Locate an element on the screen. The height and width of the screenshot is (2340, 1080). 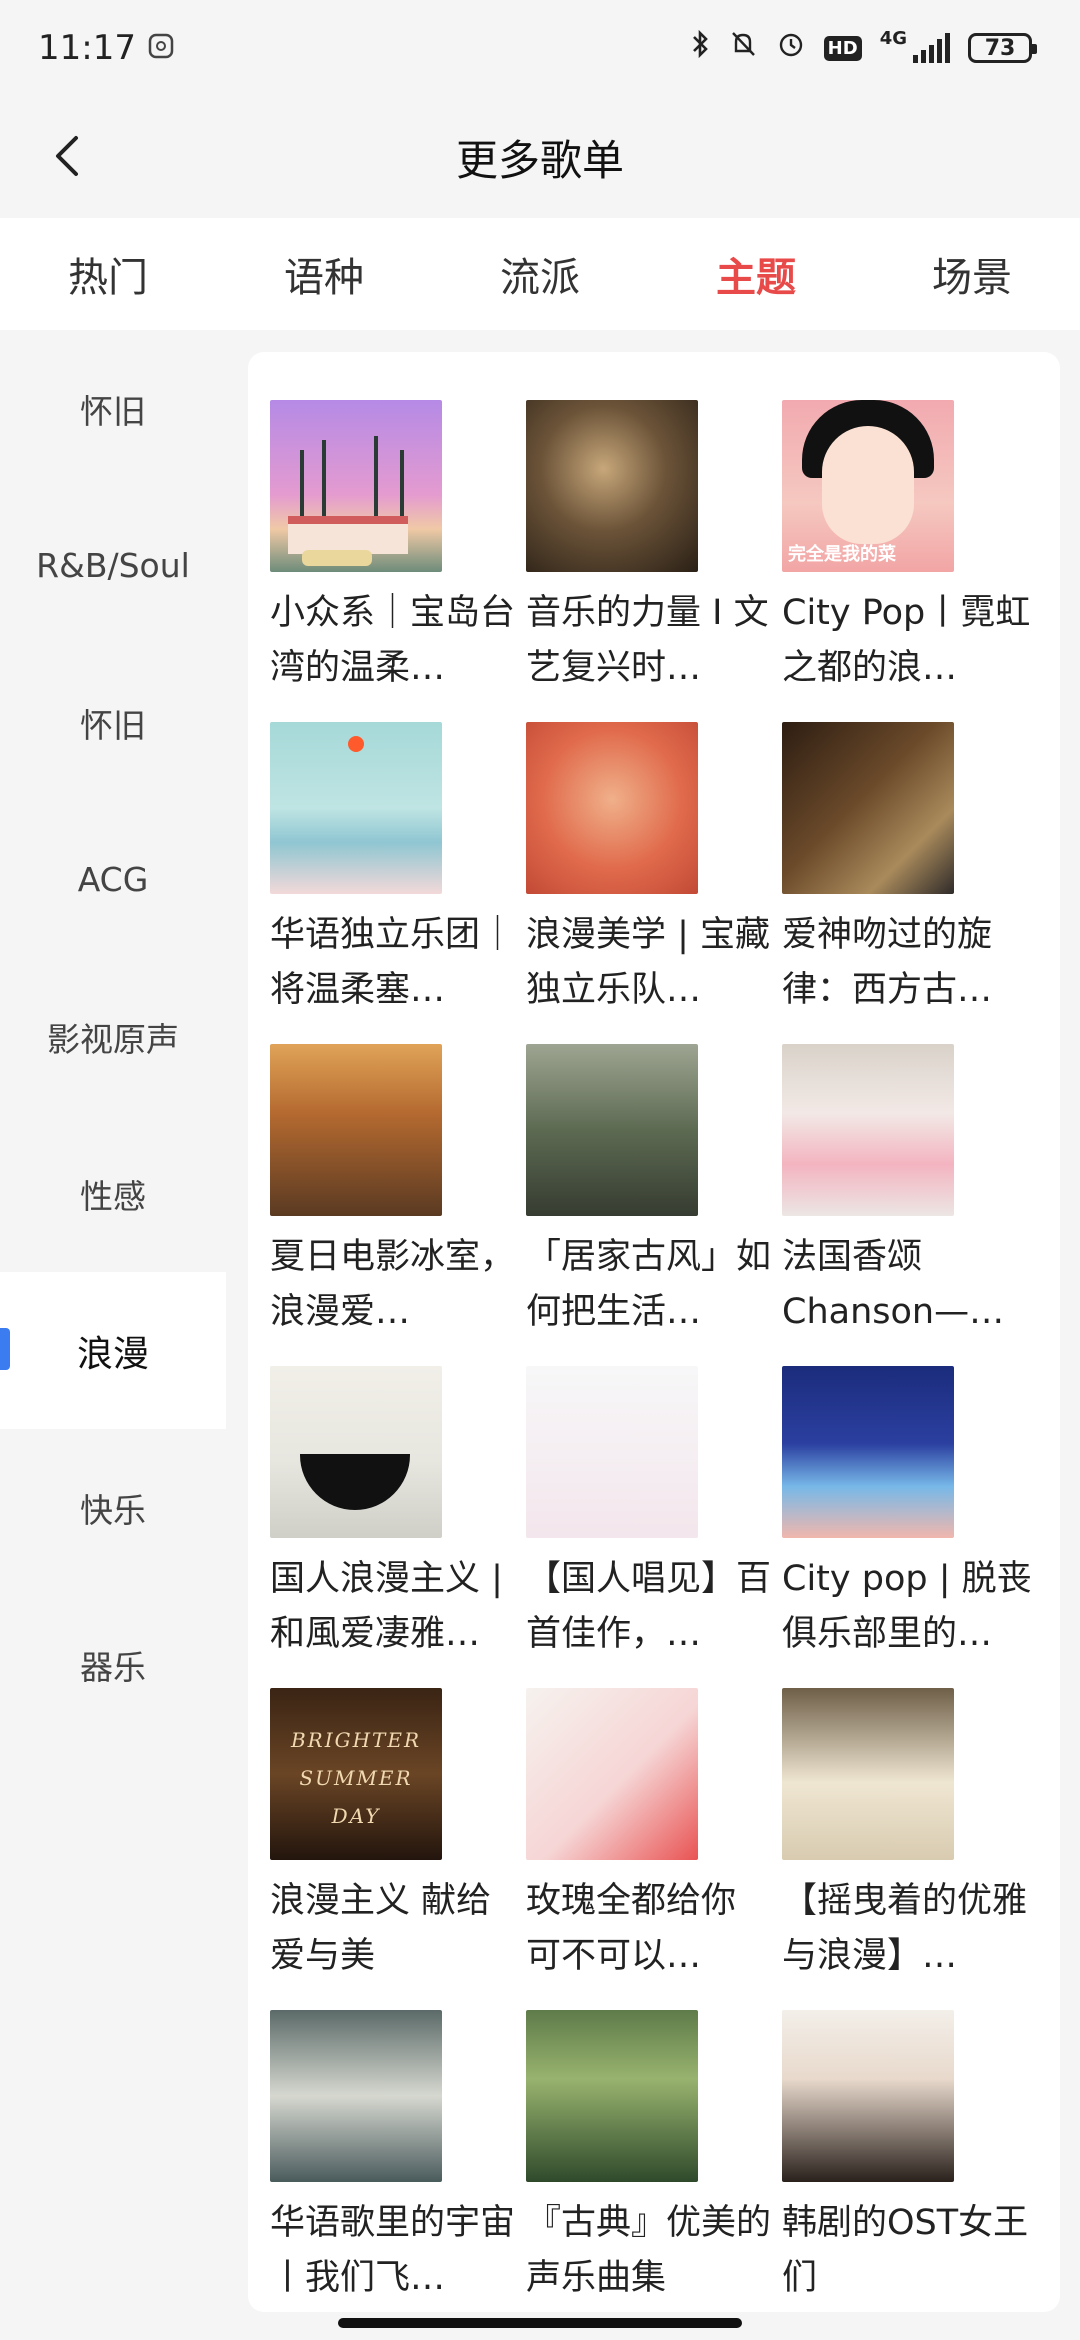
playlist-card: 韩剧的OST女王们 is located at coordinates (910, 2161).